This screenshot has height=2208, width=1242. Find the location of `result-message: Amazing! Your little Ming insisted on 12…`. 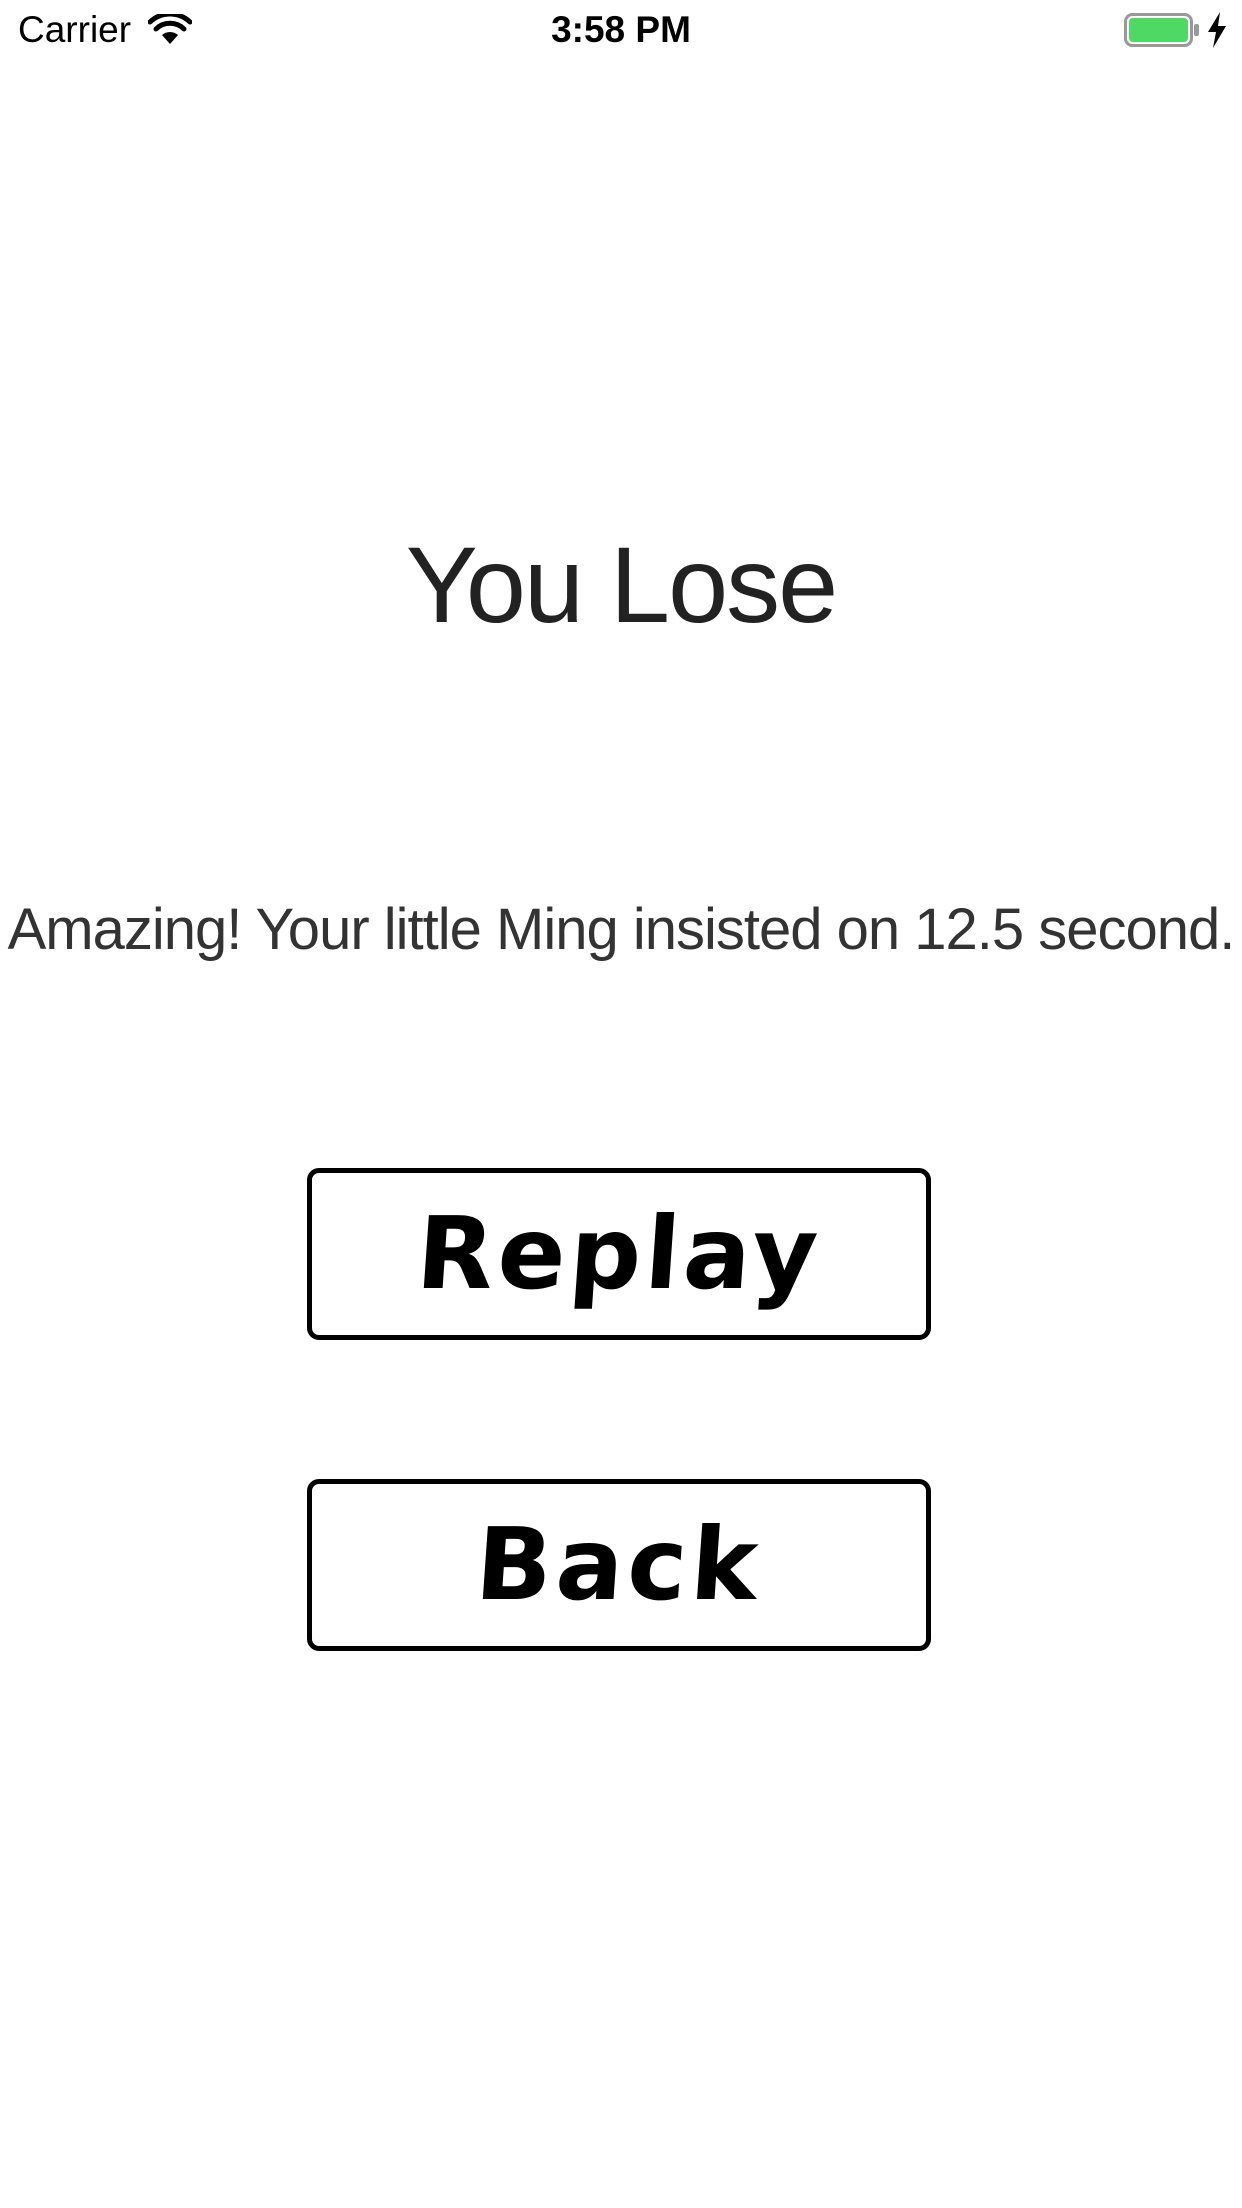

result-message: Amazing! Your little Ming insisted on 12… is located at coordinates (621, 929).